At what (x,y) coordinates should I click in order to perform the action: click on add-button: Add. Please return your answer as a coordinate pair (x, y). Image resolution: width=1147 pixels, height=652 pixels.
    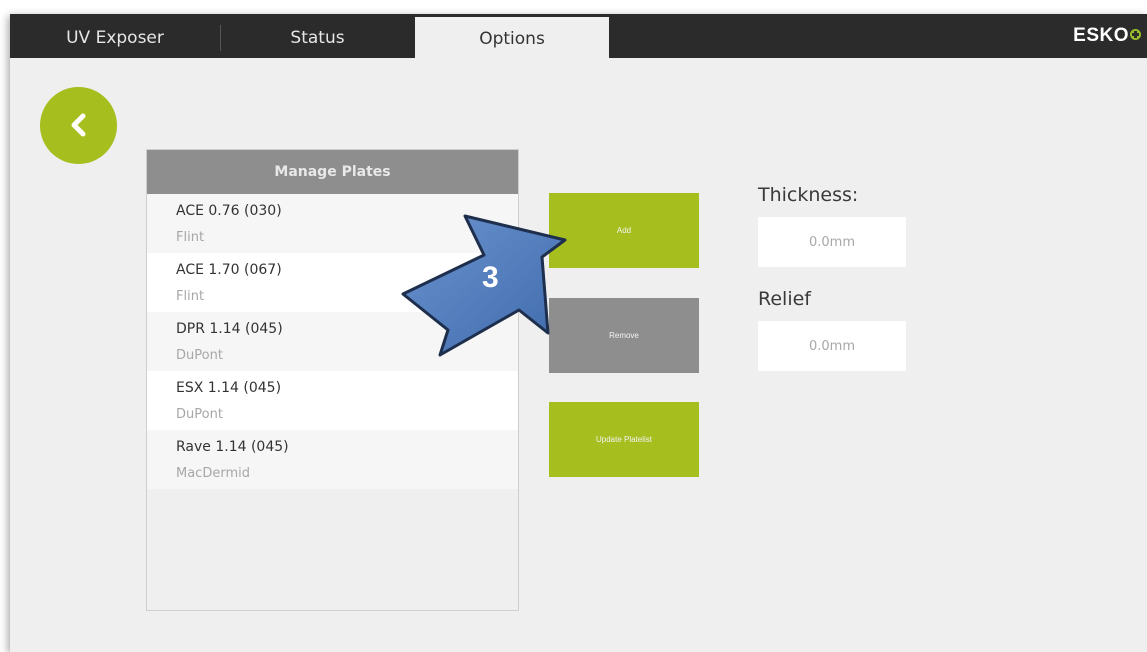
    Looking at the image, I should click on (624, 230).